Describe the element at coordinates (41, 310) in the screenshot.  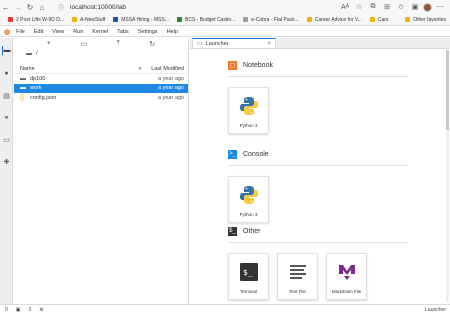
I see `status-settings-icon: ⚙` at that location.